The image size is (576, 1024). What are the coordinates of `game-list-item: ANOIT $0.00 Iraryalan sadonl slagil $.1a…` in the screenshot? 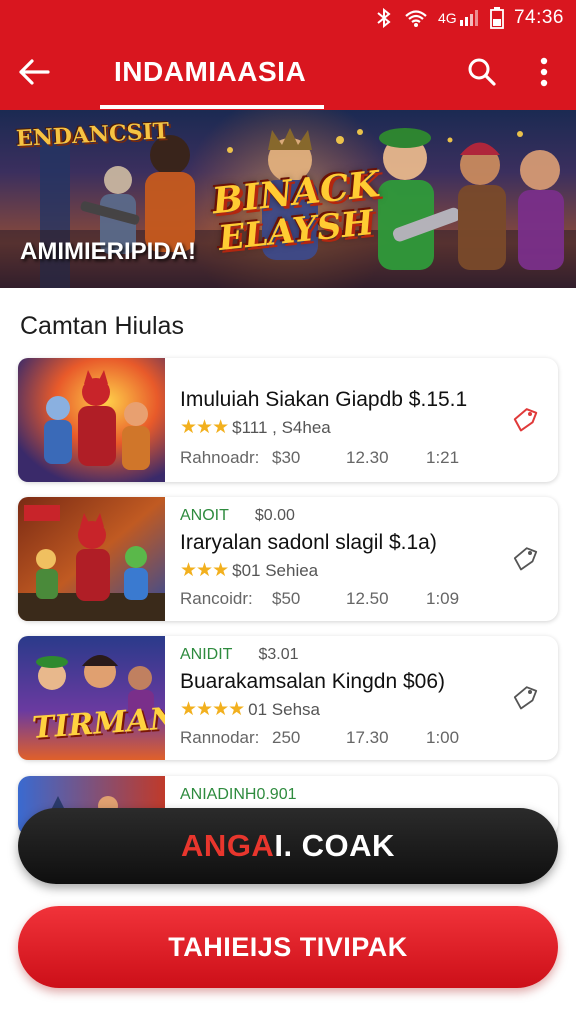 It's located at (288, 559).